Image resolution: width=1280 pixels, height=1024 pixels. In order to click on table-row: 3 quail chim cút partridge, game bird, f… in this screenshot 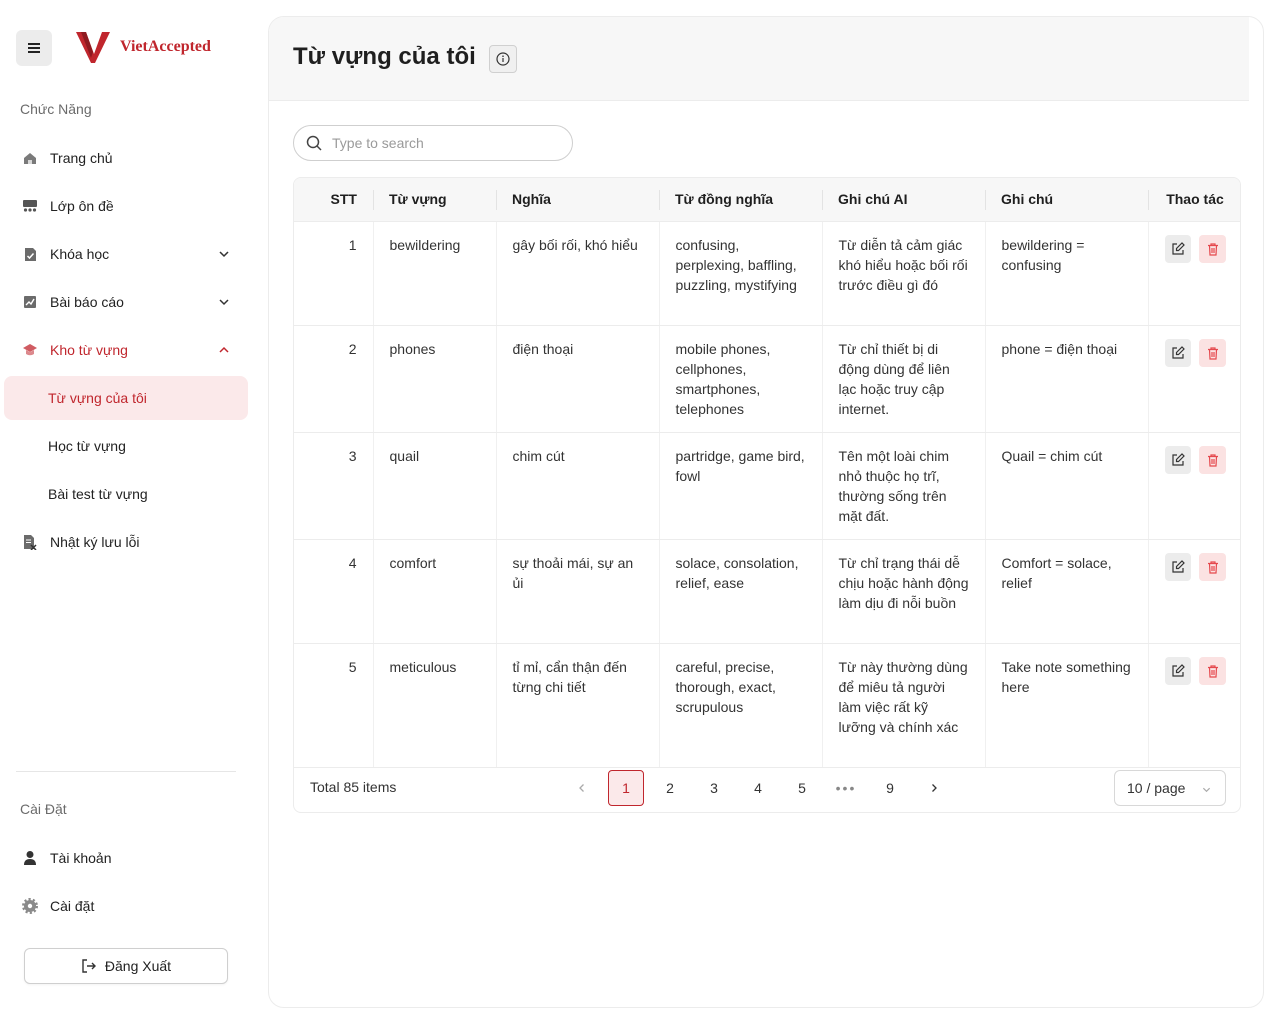, I will do `click(767, 486)`.